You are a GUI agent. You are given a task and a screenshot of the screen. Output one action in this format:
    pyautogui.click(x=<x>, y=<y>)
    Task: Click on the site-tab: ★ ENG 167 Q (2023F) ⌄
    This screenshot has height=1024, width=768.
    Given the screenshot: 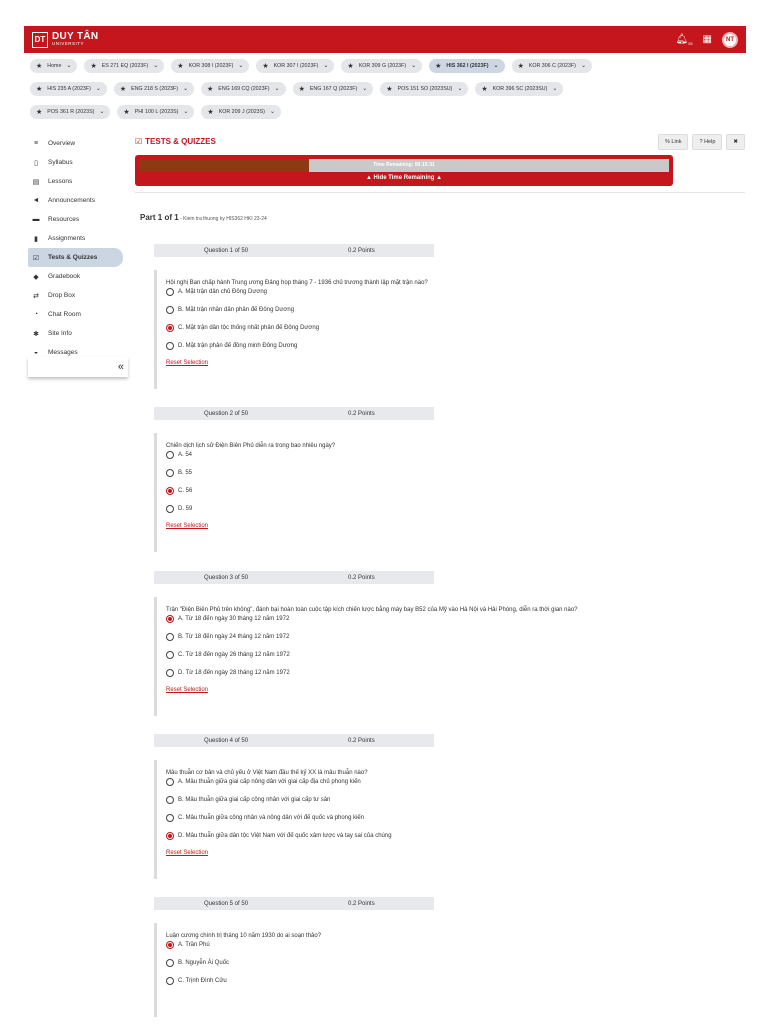 What is the action you would take?
    pyautogui.click(x=333, y=88)
    